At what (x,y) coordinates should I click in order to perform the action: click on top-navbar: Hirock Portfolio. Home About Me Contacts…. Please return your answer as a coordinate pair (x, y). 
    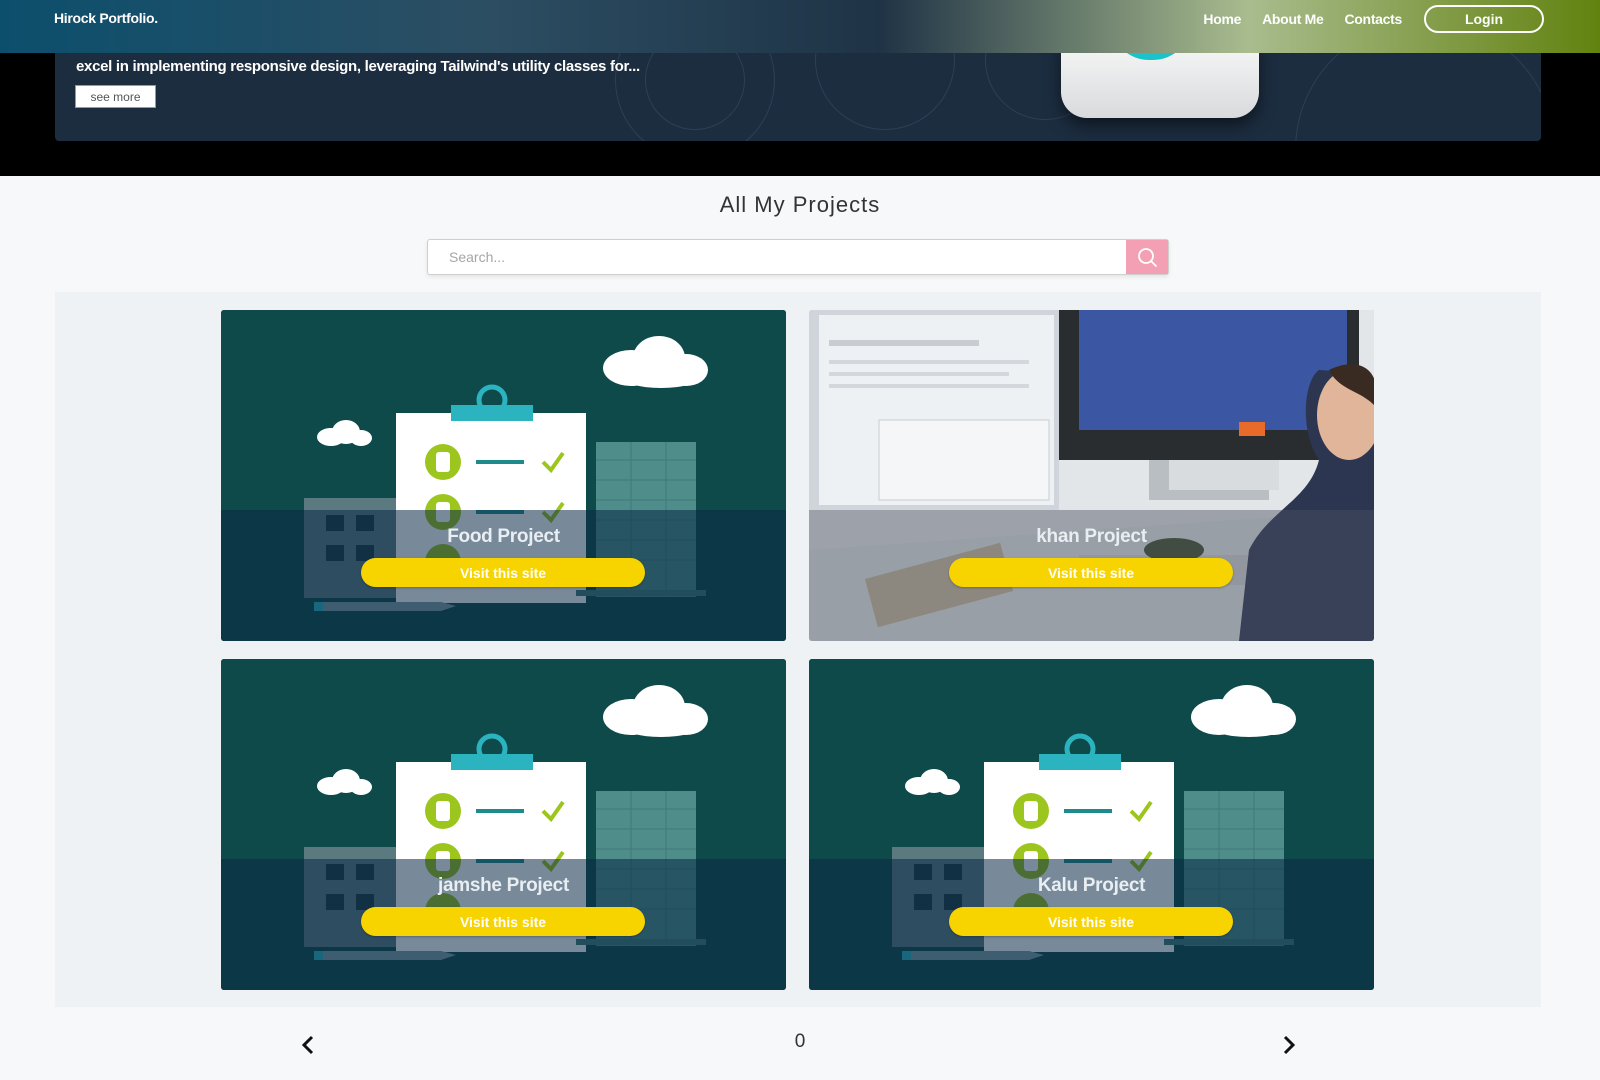
    Looking at the image, I should click on (800, 26).